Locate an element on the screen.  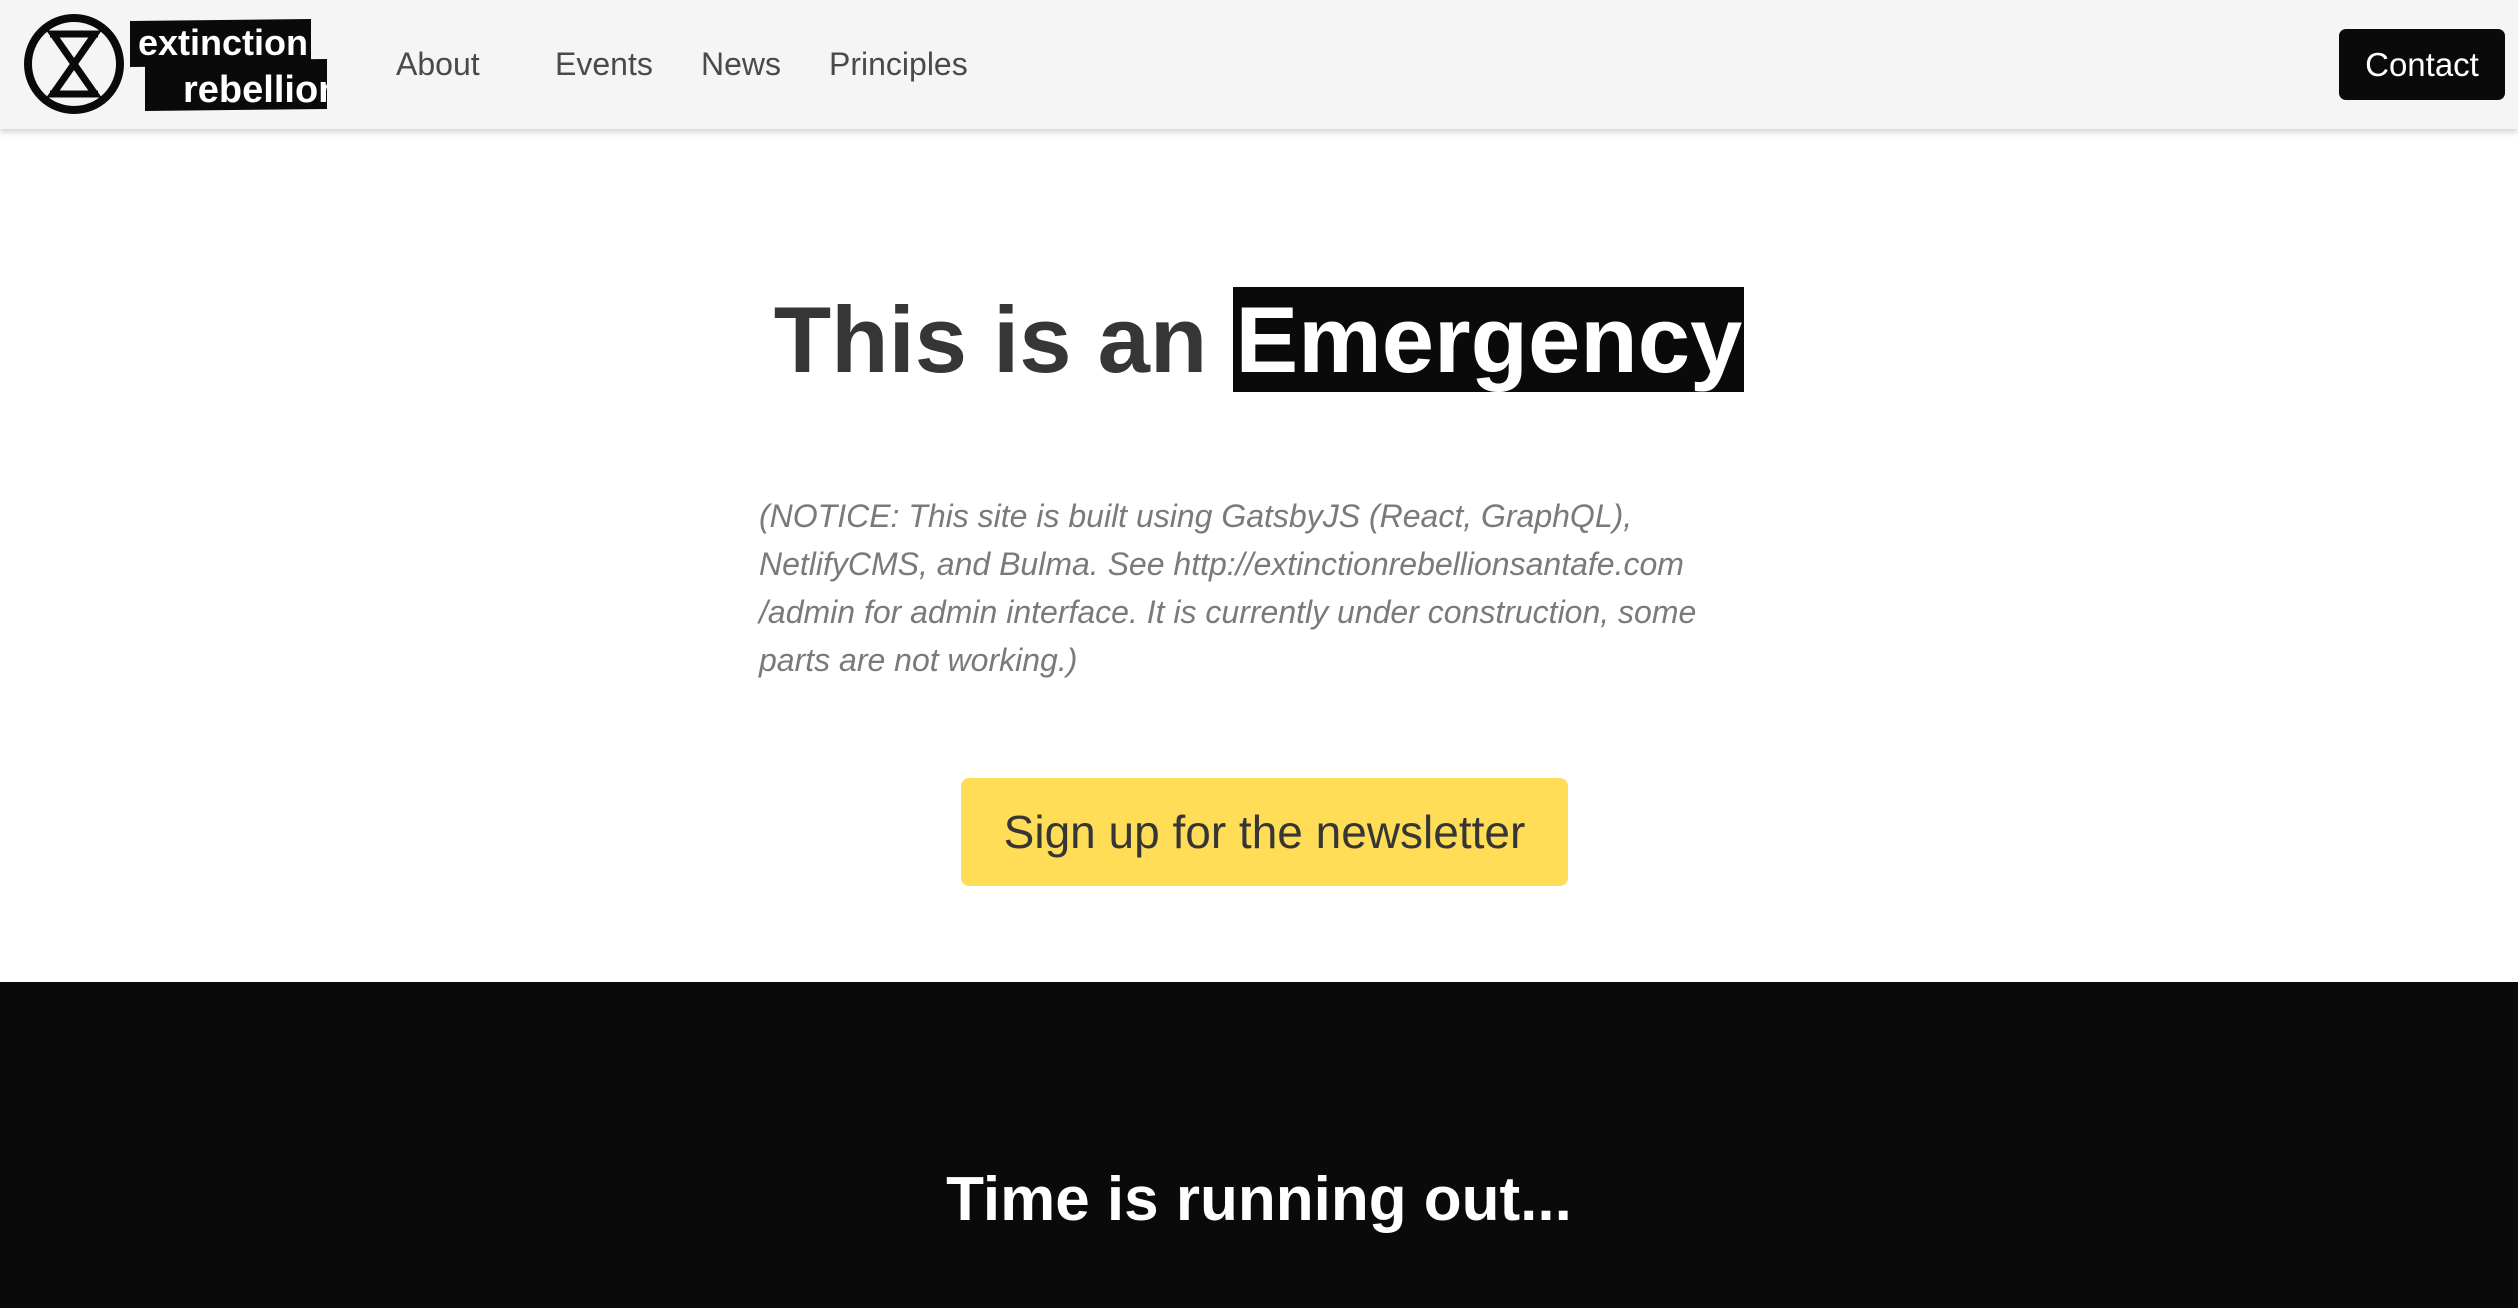
hero-title-highlight: Emergency is located at coordinates (1489, 339).